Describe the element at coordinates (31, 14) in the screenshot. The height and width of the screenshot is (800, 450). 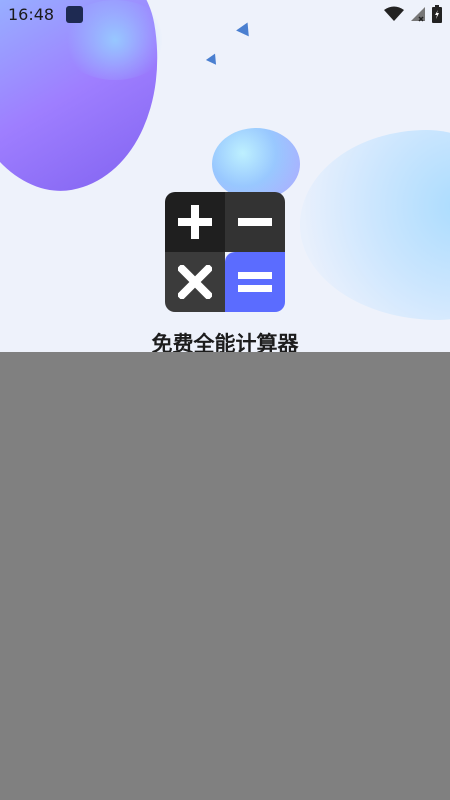
I see `status-time: 16:48` at that location.